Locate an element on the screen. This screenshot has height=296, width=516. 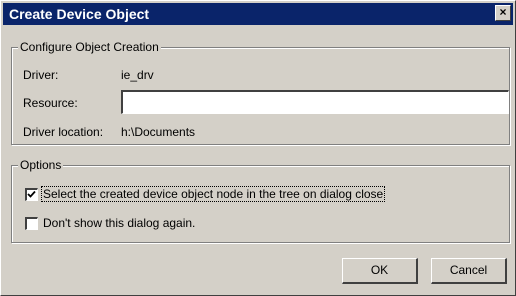
select-node-checkbox is located at coordinates (31, 194).